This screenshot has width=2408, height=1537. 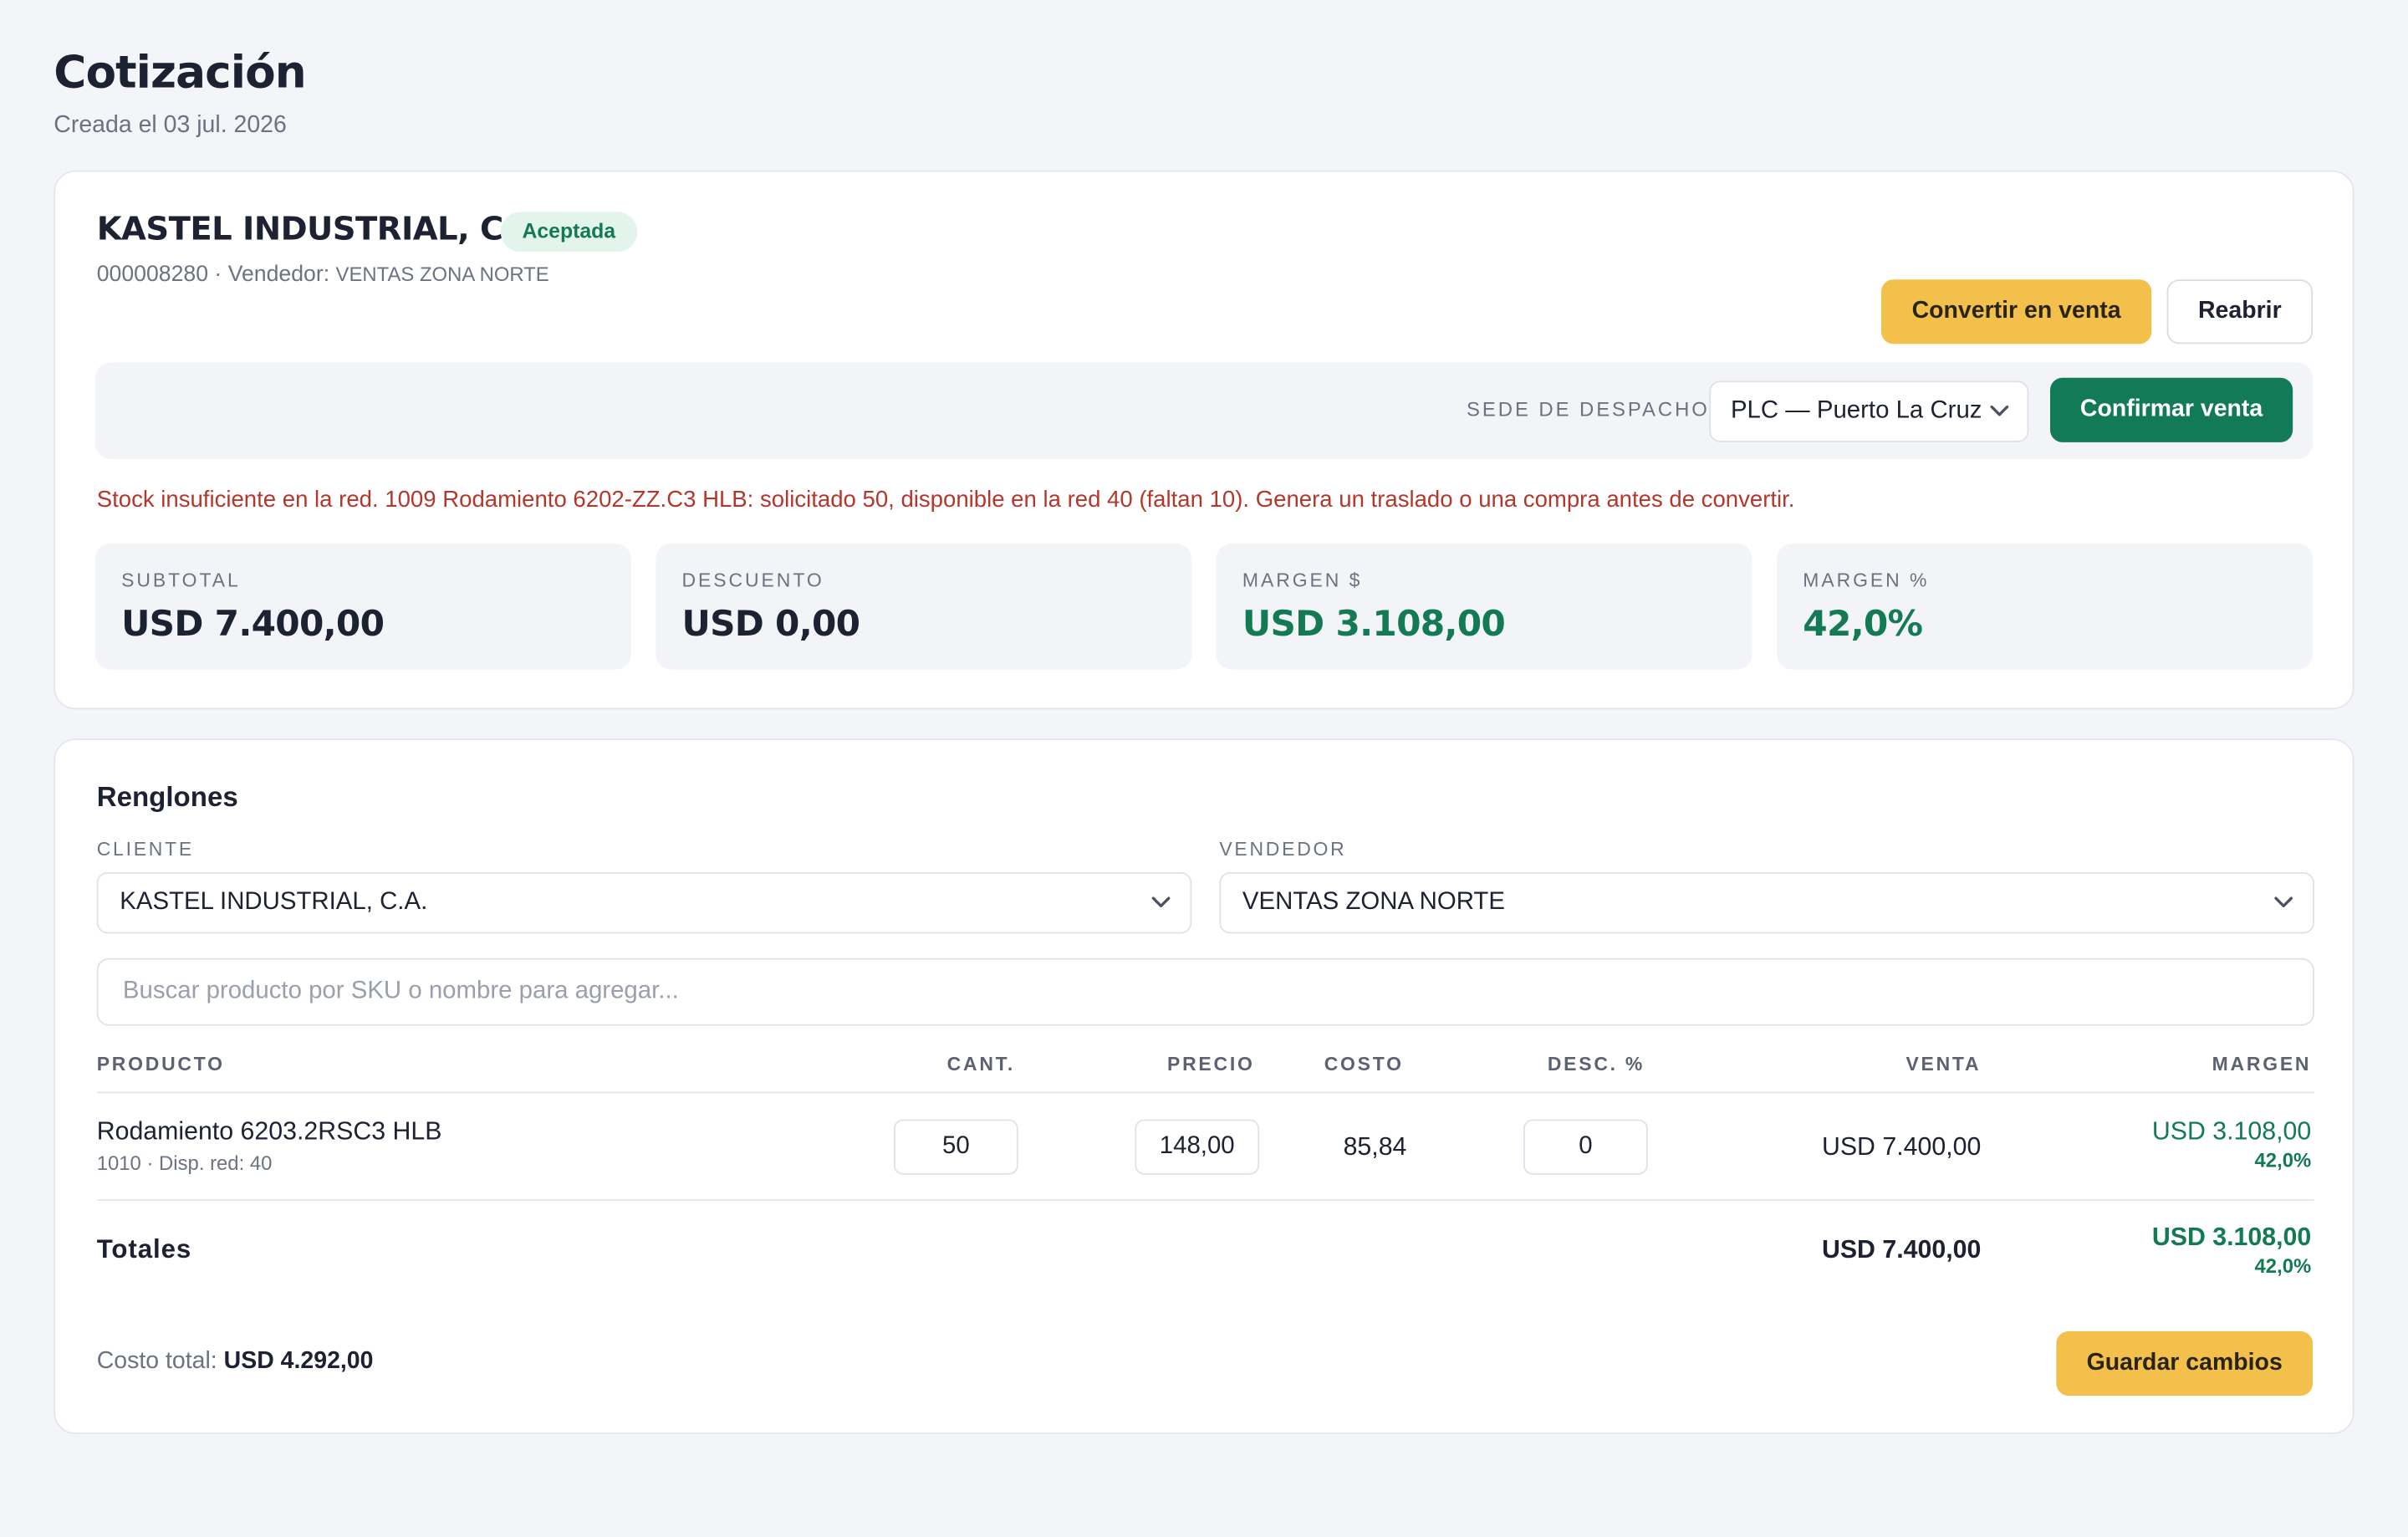 What do you see at coordinates (1863, 625) in the screenshot?
I see `stat-value: 42,0%` at bounding box center [1863, 625].